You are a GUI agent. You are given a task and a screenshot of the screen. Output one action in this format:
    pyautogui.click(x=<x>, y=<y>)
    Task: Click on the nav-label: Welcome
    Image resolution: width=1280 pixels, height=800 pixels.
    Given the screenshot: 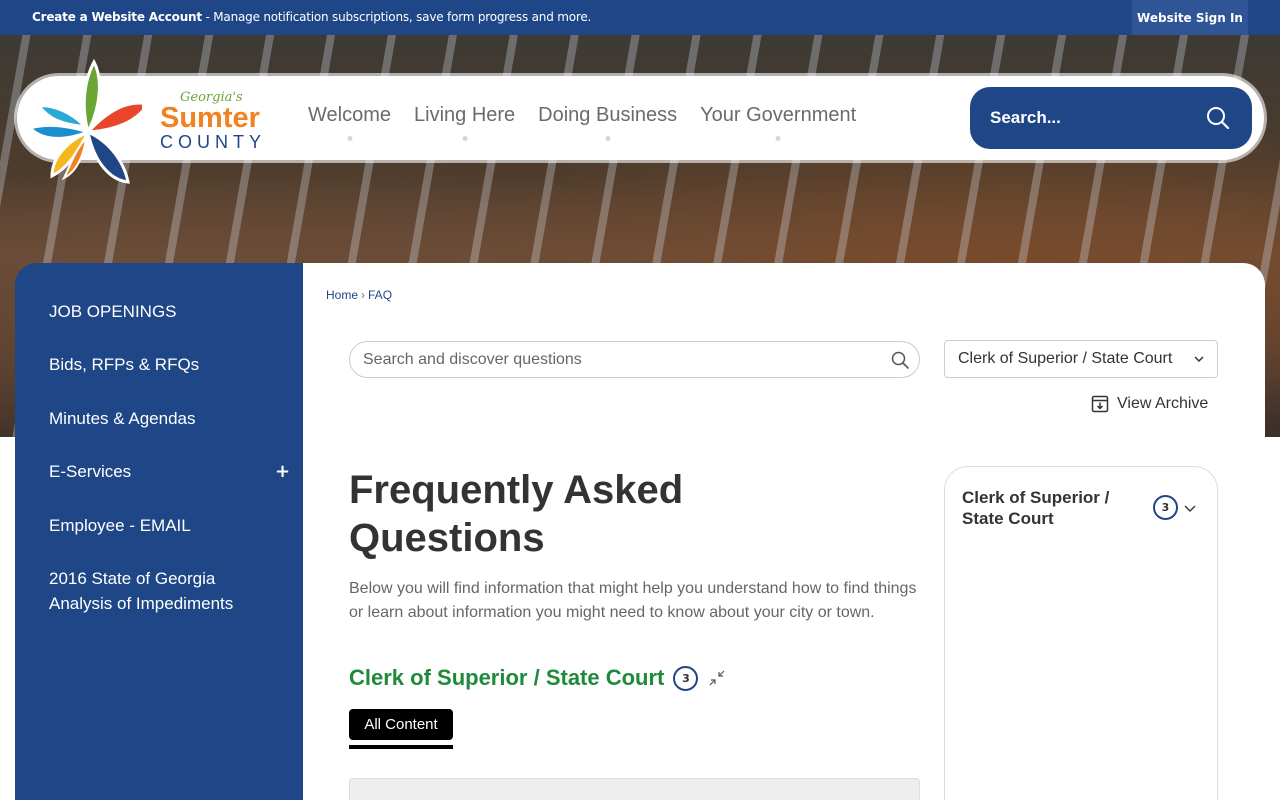 What is the action you would take?
    pyautogui.click(x=349, y=115)
    